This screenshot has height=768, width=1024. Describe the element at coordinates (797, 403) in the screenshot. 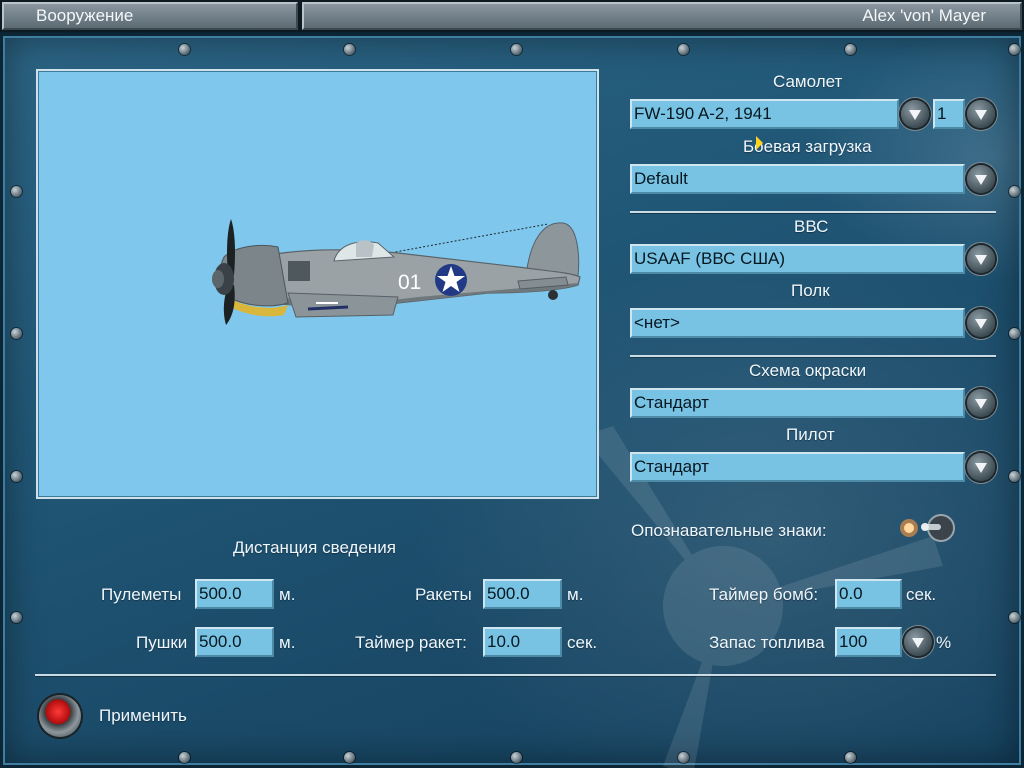

I see `paint-scheme-select: Стандарт` at that location.